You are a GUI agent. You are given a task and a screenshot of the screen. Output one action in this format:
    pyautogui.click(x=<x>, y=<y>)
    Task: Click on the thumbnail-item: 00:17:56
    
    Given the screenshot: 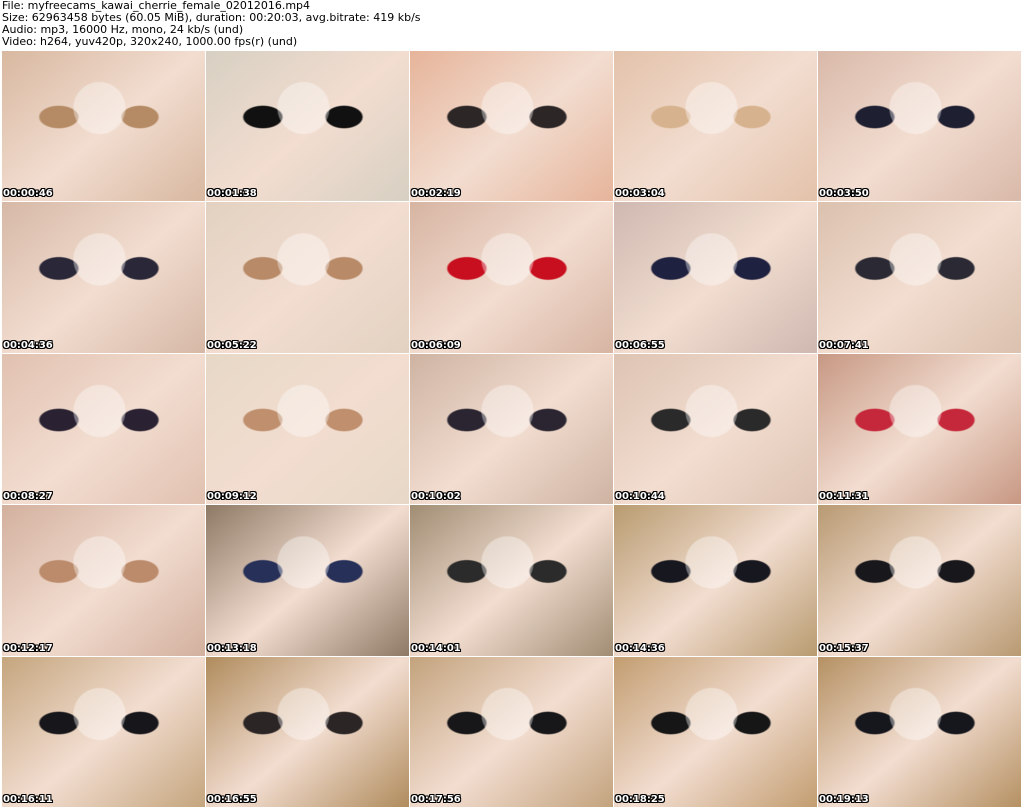 What is the action you would take?
    pyautogui.click(x=512, y=732)
    